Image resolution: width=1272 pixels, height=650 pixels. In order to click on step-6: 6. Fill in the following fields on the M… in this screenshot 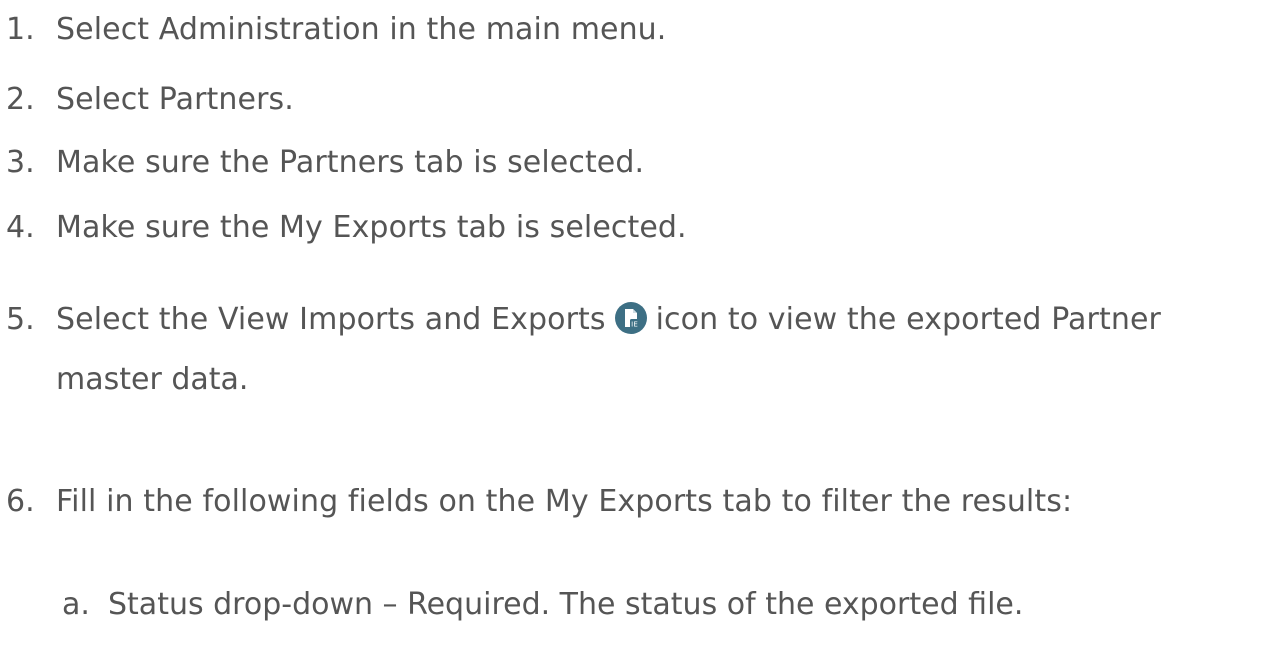, I will do `click(536, 502)`.